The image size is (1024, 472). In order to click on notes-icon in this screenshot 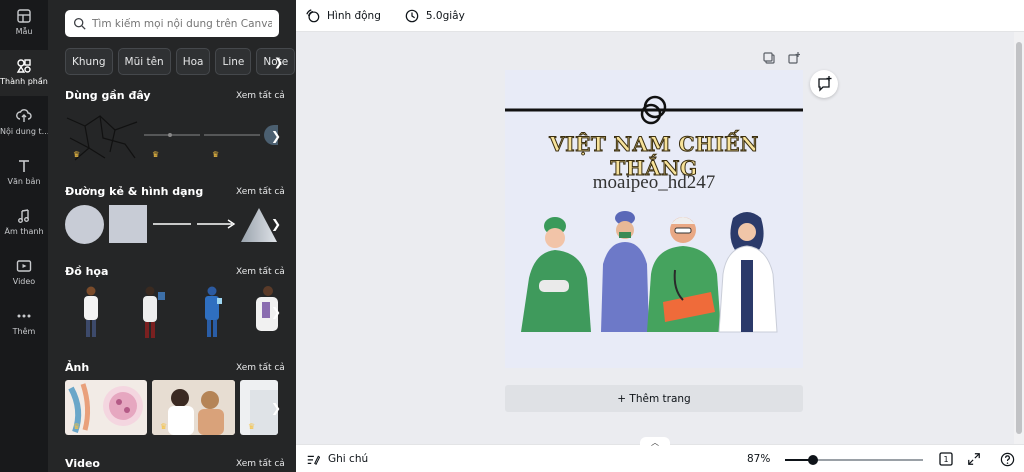, I will do `click(313, 460)`.